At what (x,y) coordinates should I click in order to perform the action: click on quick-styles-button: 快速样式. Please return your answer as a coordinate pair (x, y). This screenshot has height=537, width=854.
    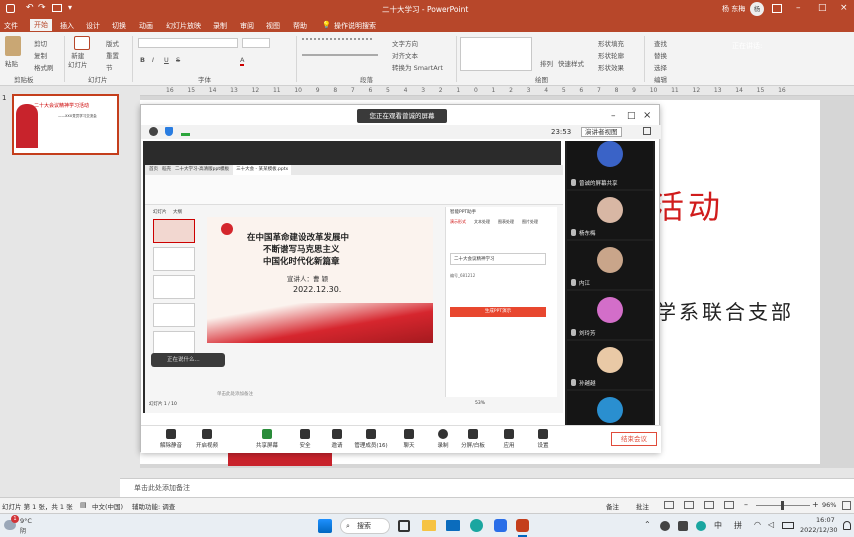
    Looking at the image, I should click on (571, 63).